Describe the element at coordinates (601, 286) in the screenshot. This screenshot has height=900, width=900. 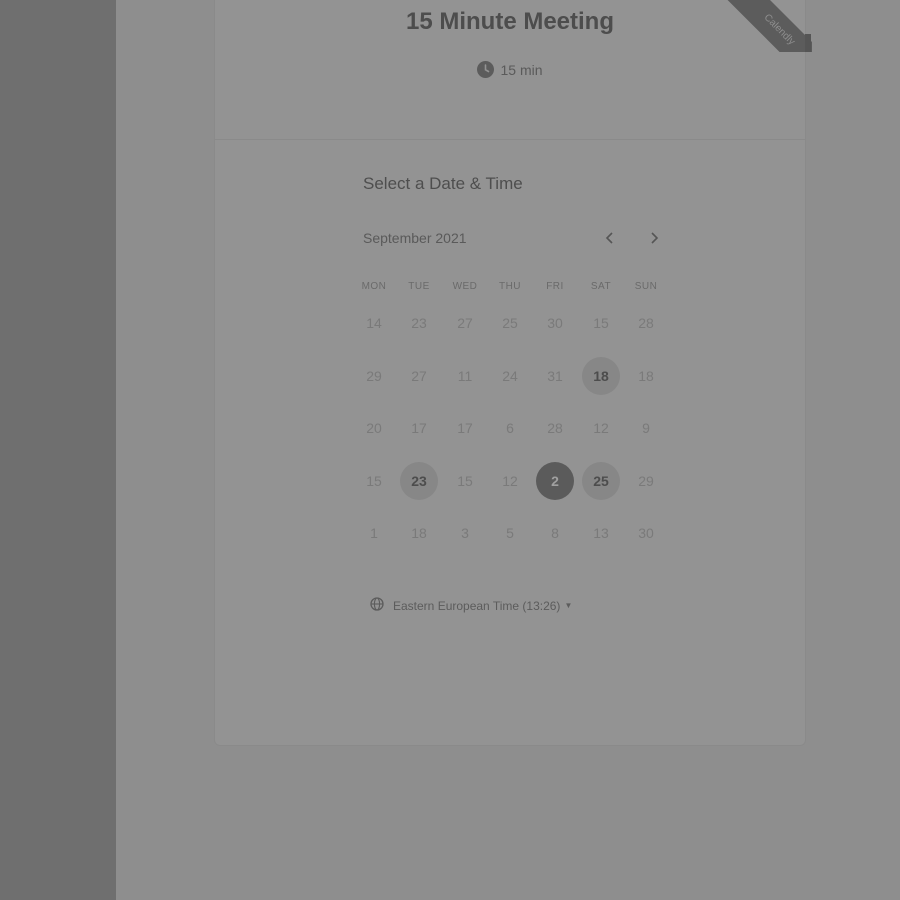
I see `weekday-label: SAT` at that location.